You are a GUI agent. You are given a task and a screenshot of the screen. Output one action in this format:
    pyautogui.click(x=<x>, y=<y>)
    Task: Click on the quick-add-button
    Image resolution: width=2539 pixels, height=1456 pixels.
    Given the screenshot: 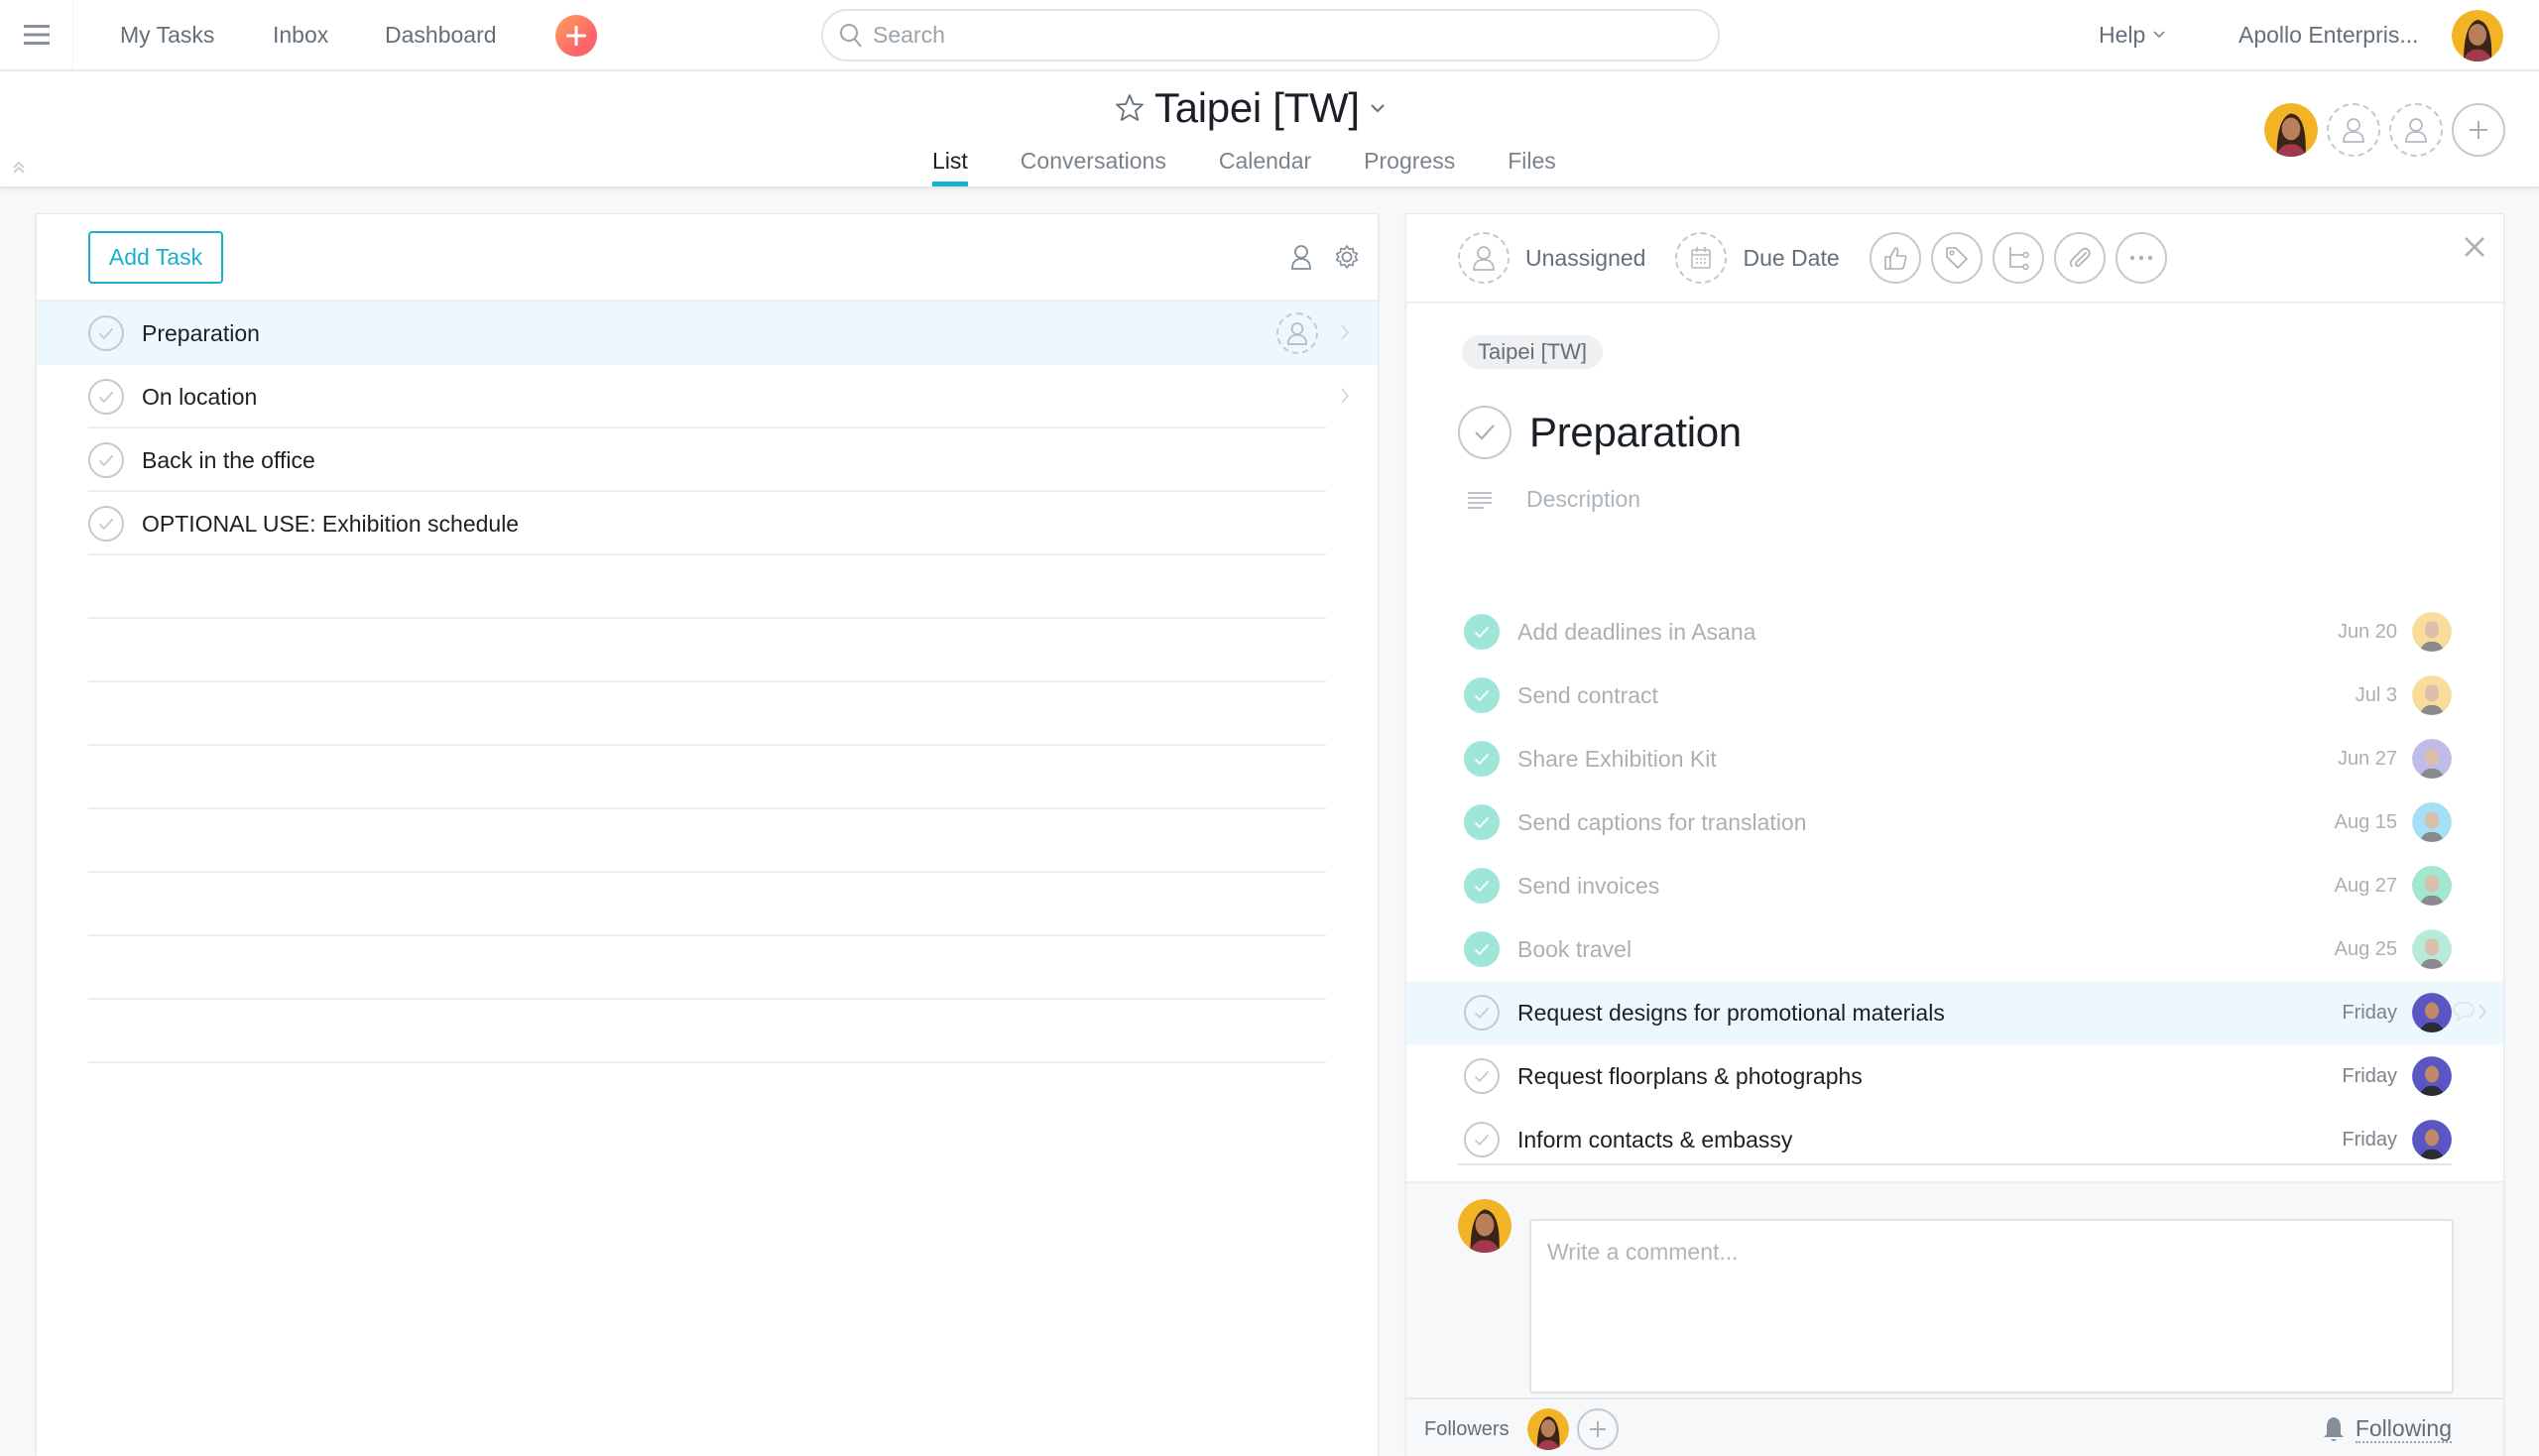 What is the action you would take?
    pyautogui.click(x=576, y=36)
    